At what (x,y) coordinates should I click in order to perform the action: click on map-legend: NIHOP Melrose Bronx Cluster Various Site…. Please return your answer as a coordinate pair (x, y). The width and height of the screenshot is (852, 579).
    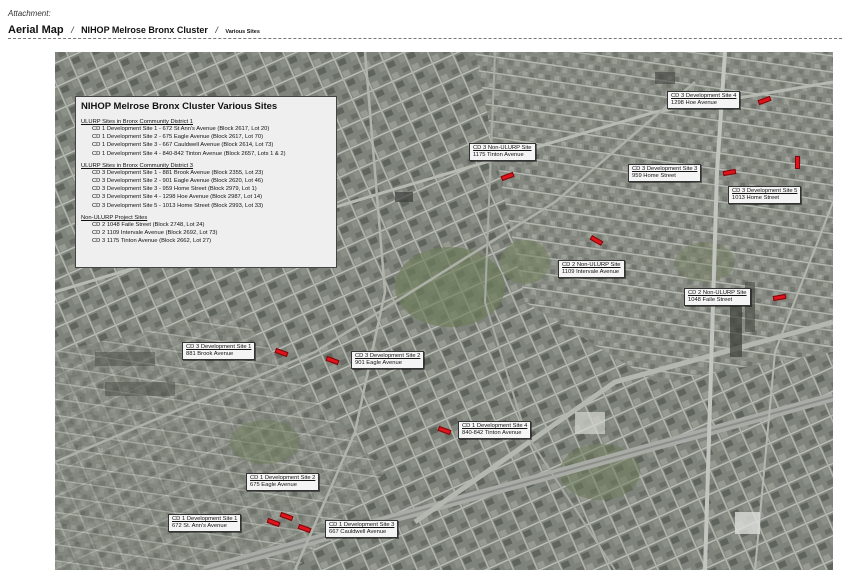
    Looking at the image, I should click on (206, 182).